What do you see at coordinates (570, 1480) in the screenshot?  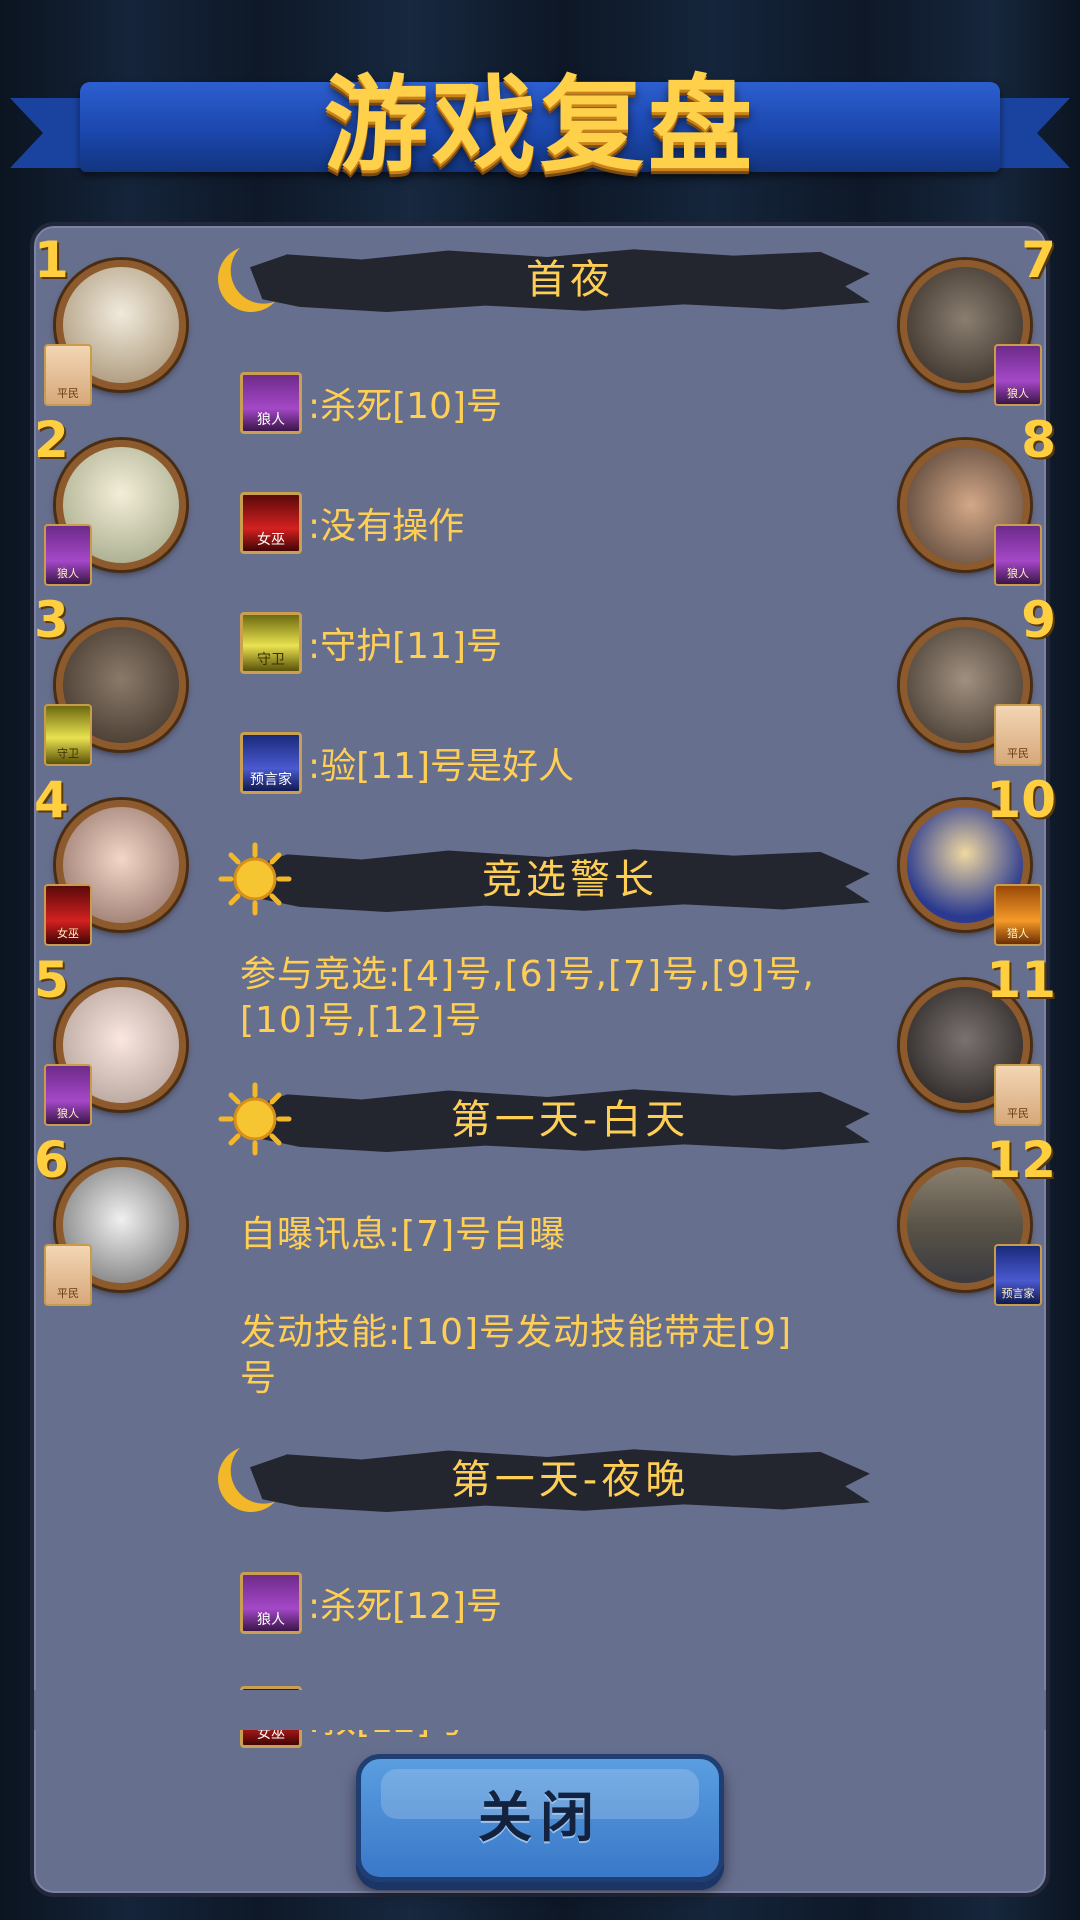 I see `section-title: 第一天-夜晚` at bounding box center [570, 1480].